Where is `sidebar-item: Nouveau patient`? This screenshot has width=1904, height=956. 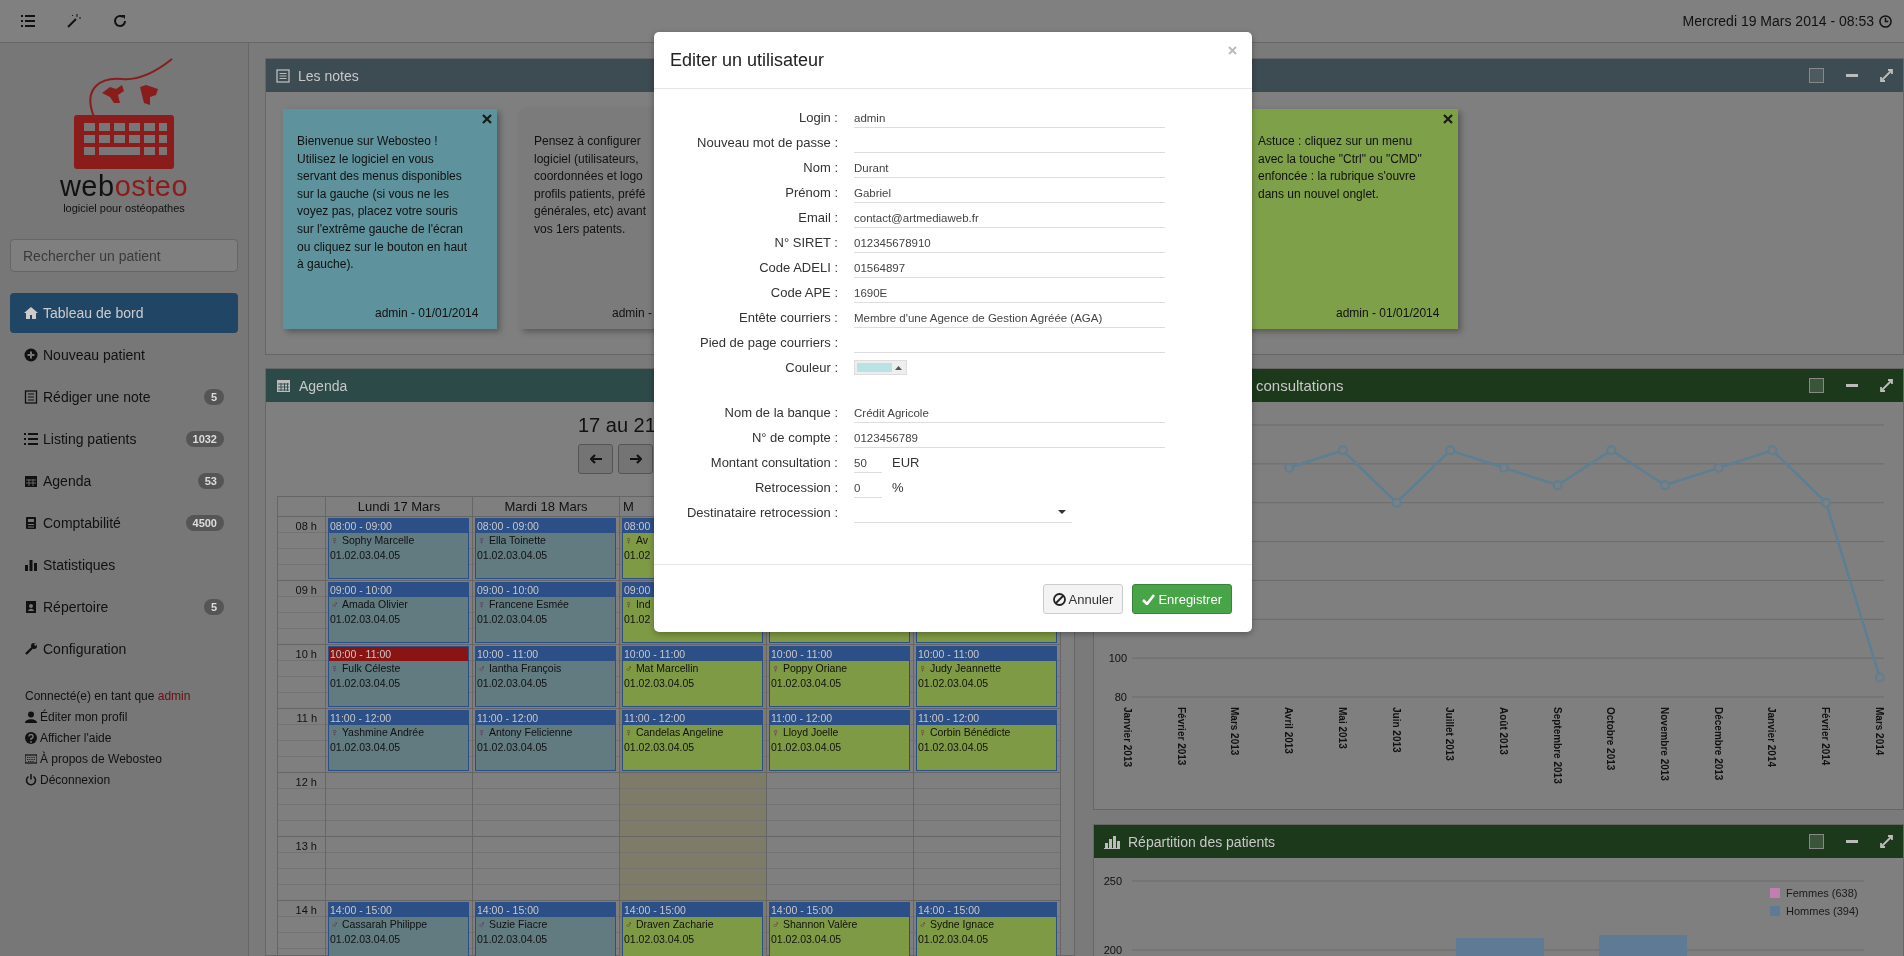
sidebar-item: Nouveau patient is located at coordinates (124, 355).